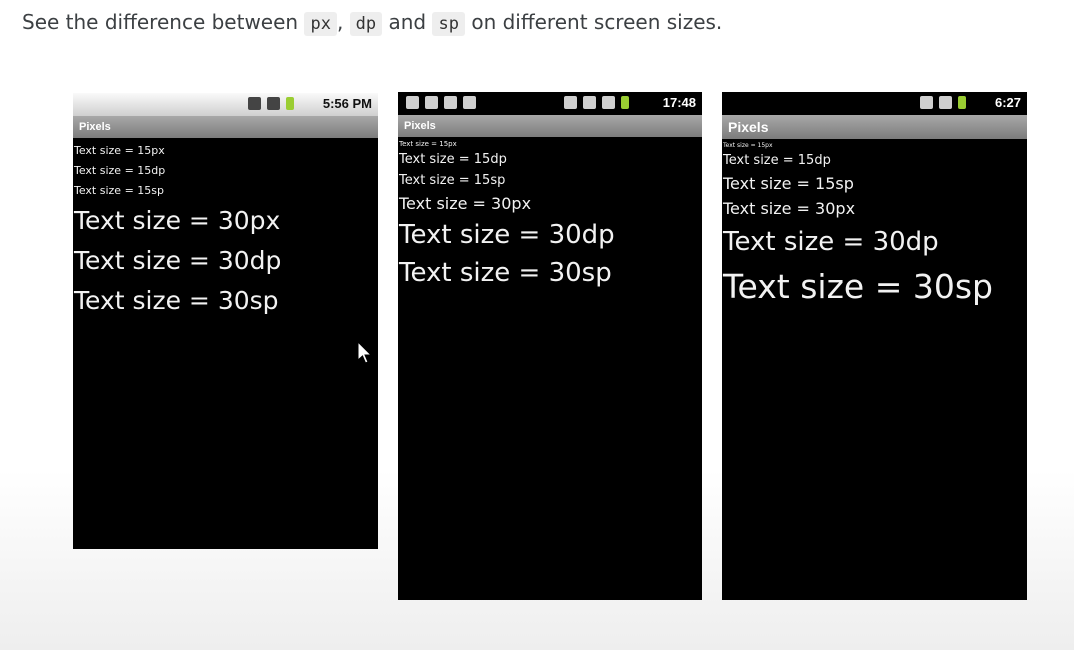 The image size is (1074, 650). I want to click on sync-icon, so click(570, 102).